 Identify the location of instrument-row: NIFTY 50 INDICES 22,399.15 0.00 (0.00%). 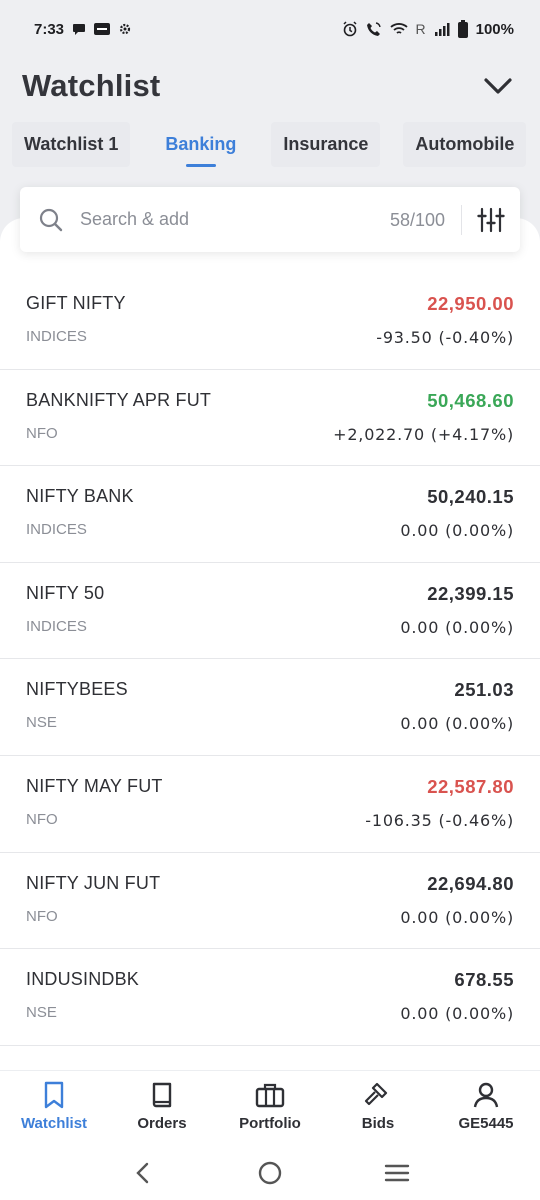
(270, 611).